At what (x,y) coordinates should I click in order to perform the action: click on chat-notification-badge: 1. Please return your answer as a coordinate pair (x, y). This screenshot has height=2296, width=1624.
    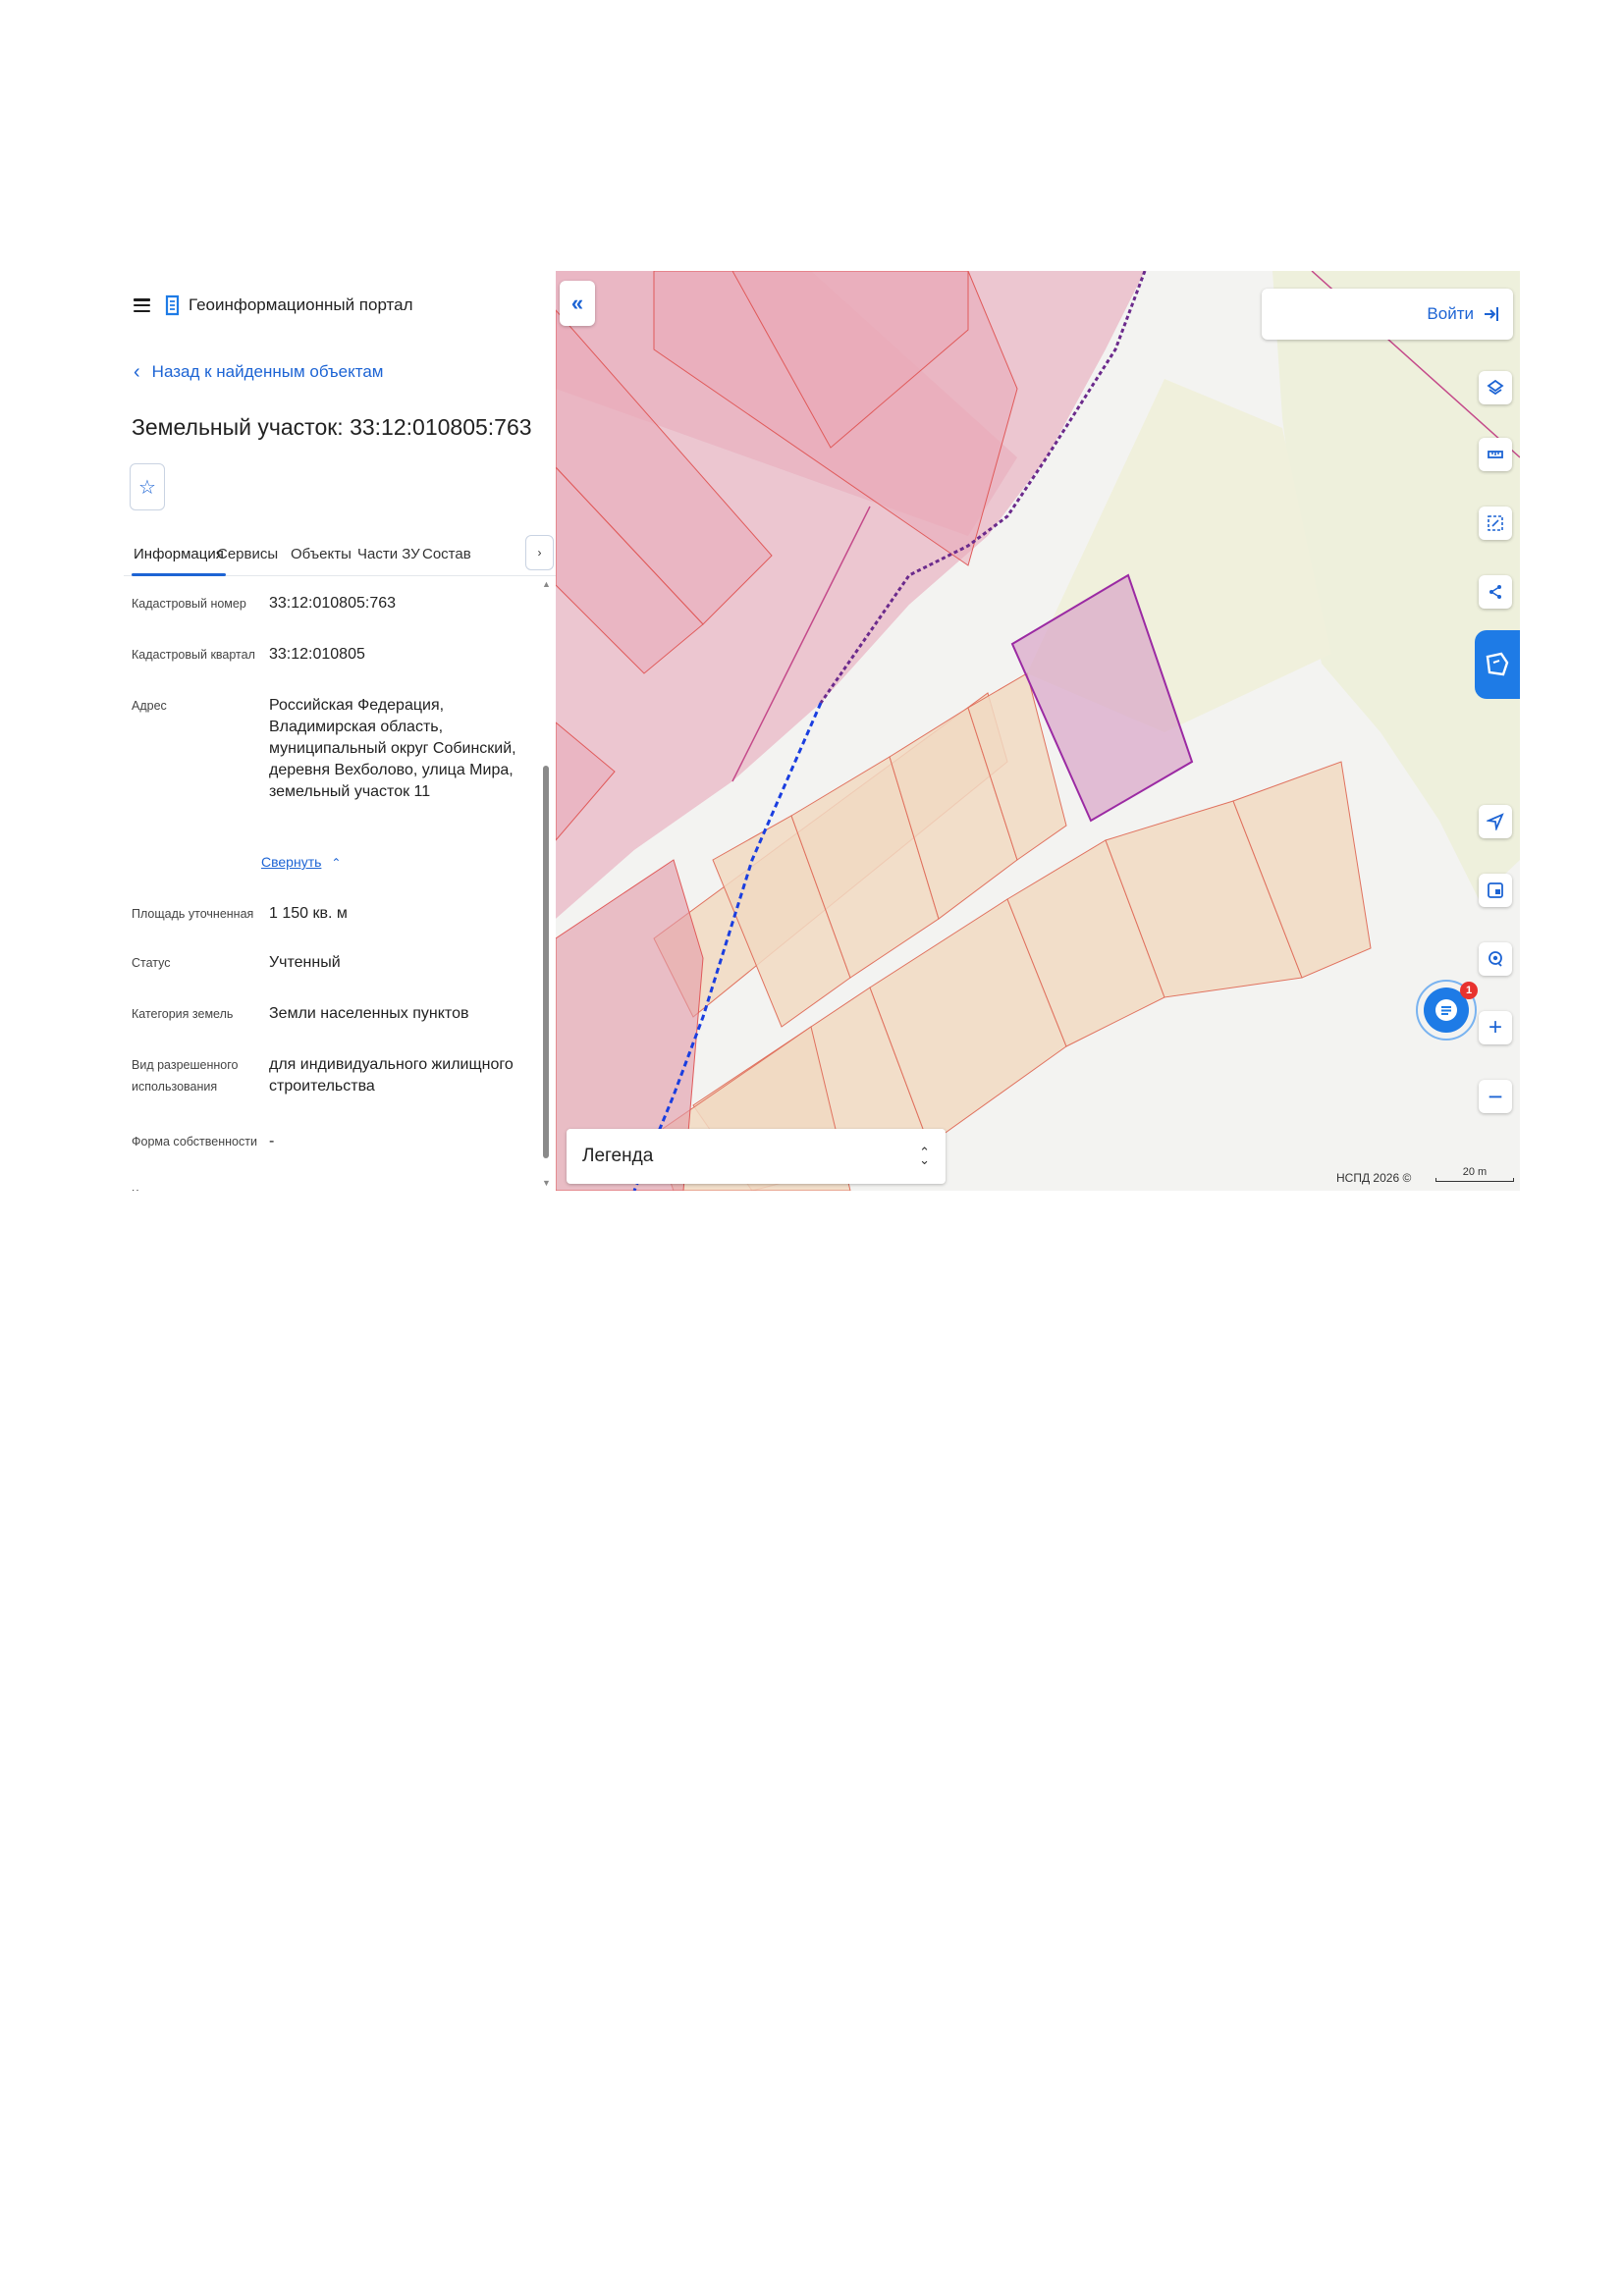
    Looking at the image, I should click on (1469, 991).